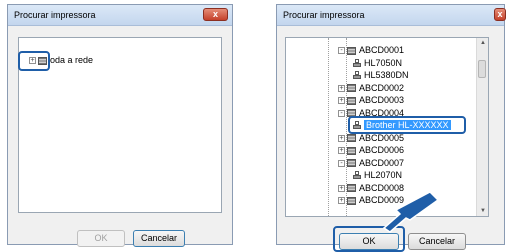 This screenshot has height=252, width=512. Describe the element at coordinates (483, 43) in the screenshot. I see `scroll-up-icon: ▲` at that location.